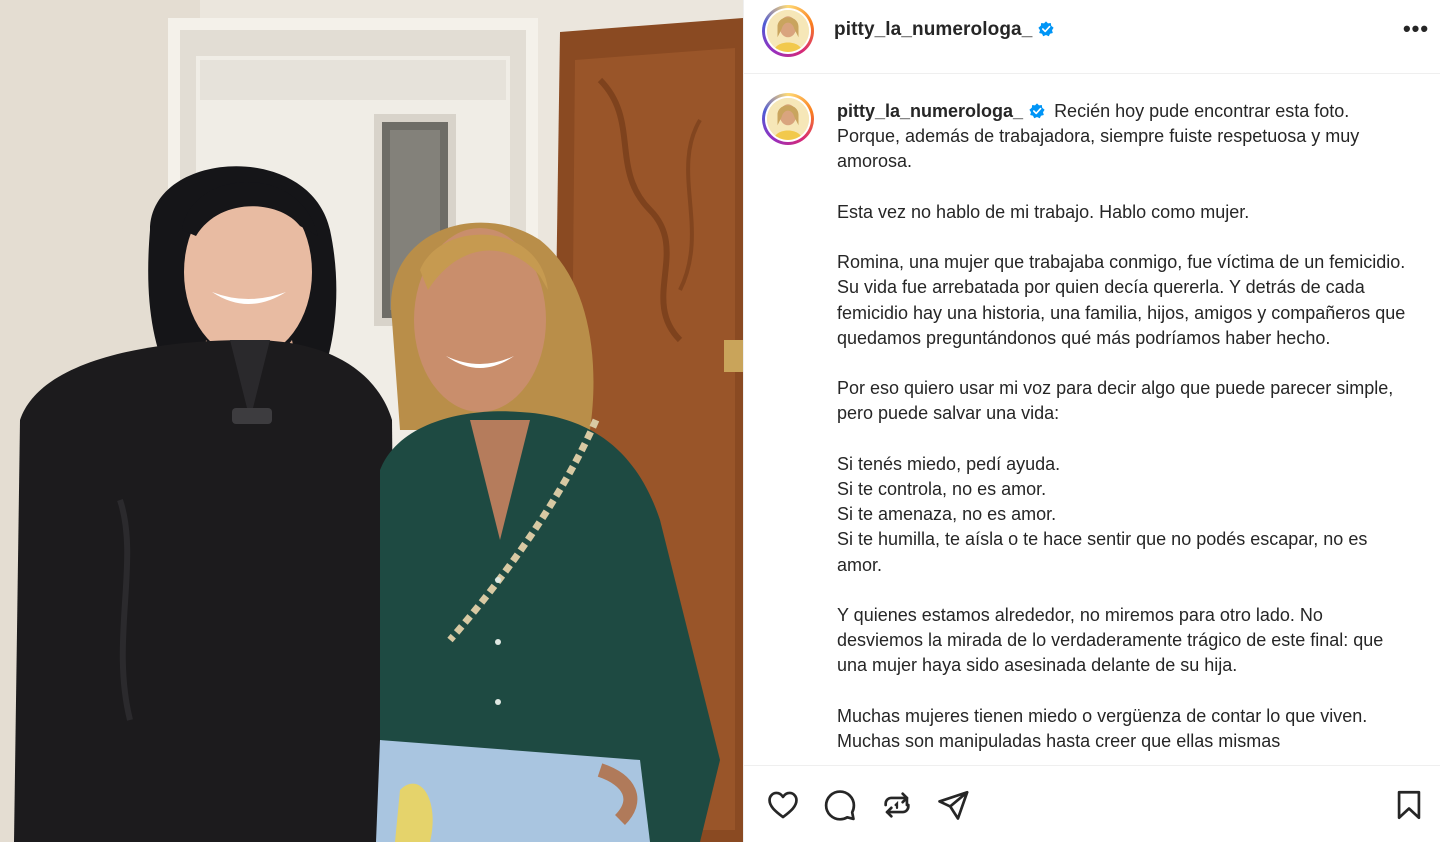  Describe the element at coordinates (947, 514) in the screenshot. I see `caption-line: Si te amenaza, no es amor.` at that location.